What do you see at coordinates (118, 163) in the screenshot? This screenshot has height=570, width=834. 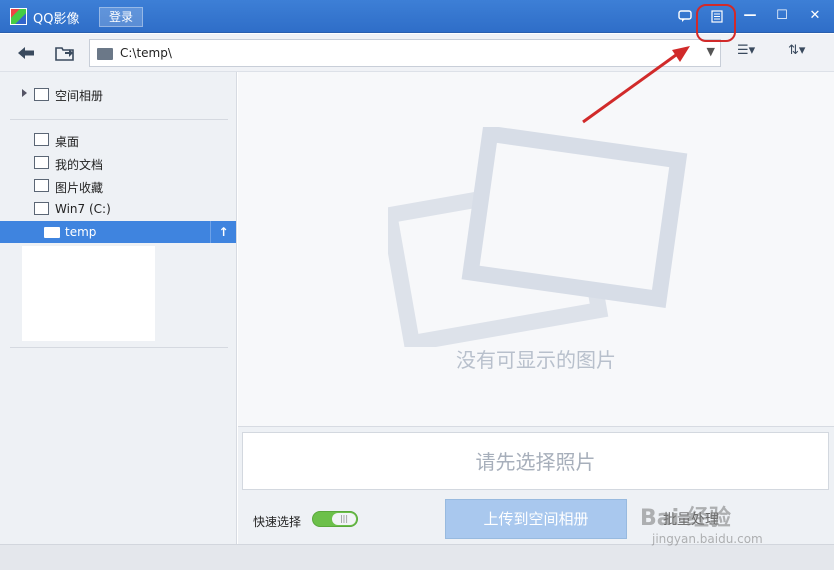 I see `sidebar-item-documents: 我的文档` at bounding box center [118, 163].